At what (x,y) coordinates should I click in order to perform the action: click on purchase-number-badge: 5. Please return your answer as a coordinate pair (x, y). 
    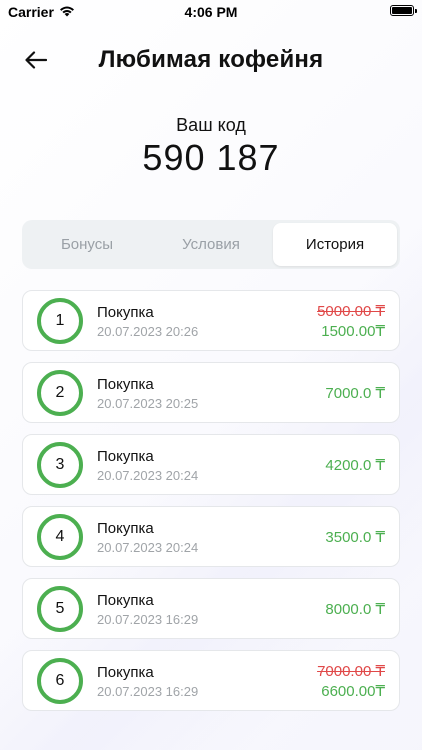
    Looking at the image, I should click on (60, 609).